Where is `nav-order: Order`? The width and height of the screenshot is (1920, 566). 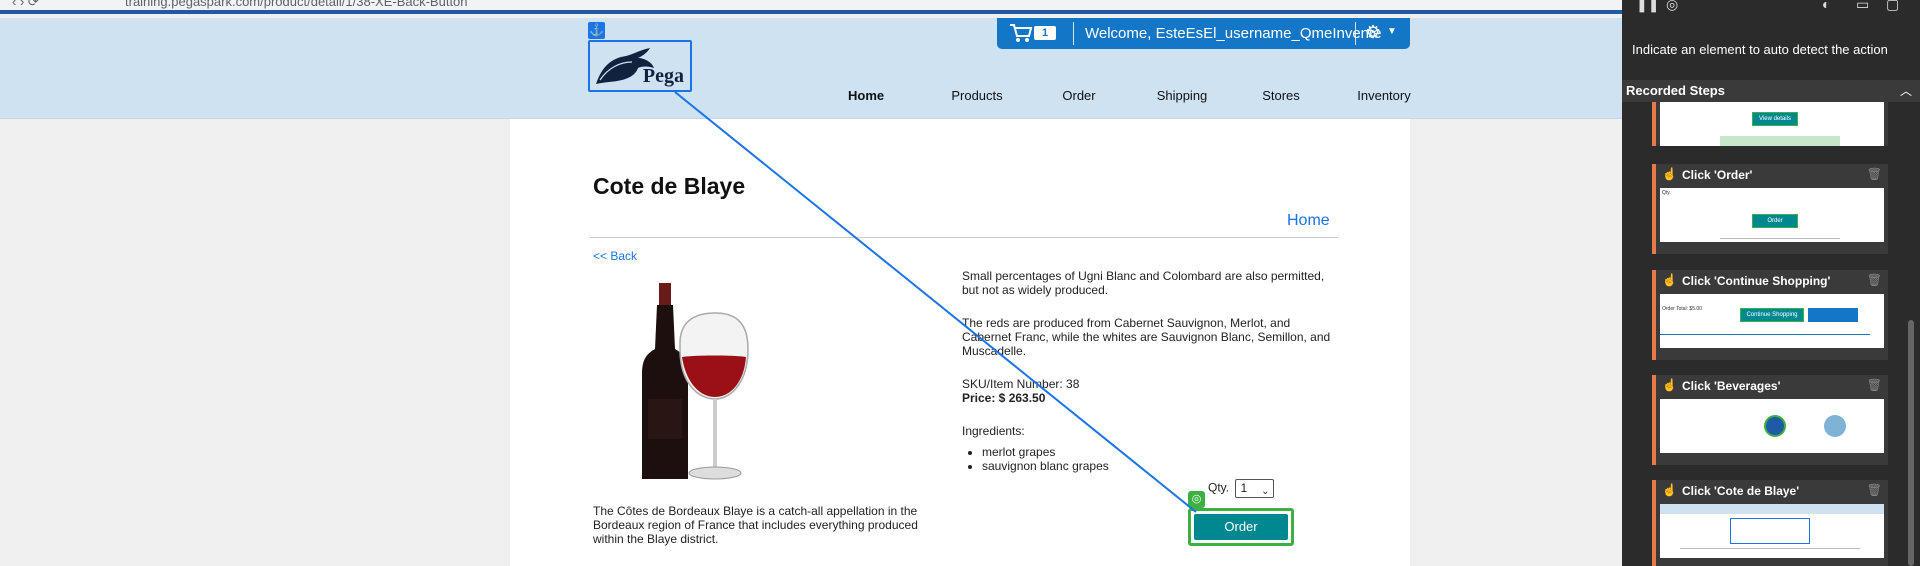
nav-order: Order is located at coordinates (1079, 95).